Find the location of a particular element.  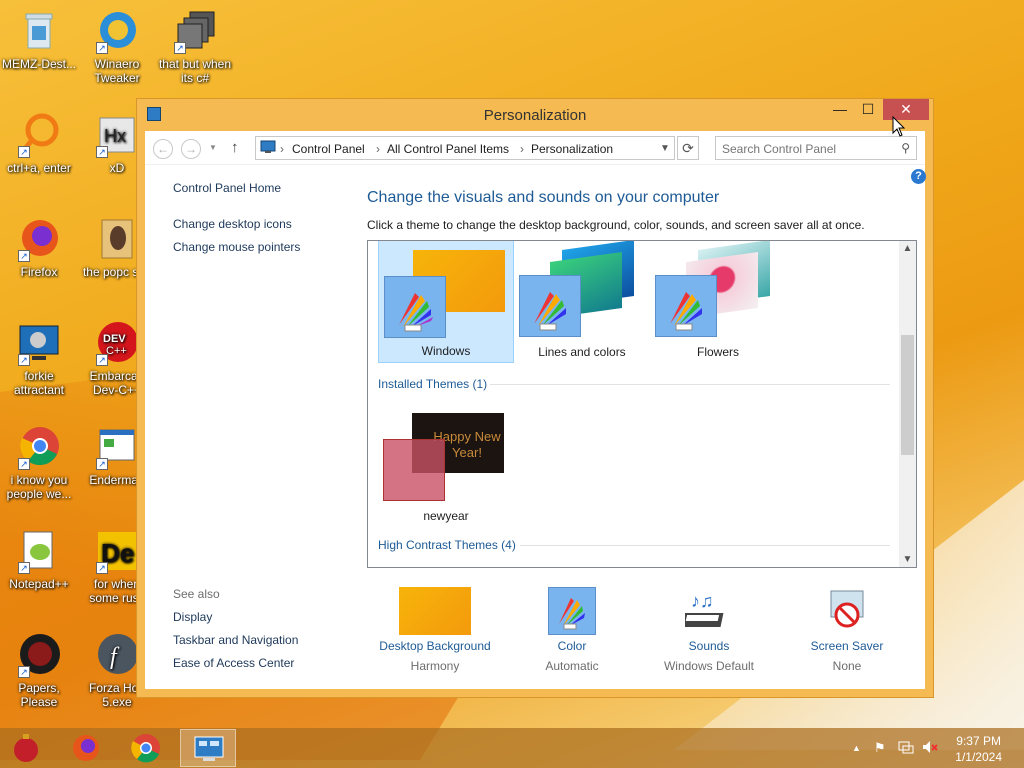

installed-themes-header: Installed Themes (1) is located at coordinates (634, 384).